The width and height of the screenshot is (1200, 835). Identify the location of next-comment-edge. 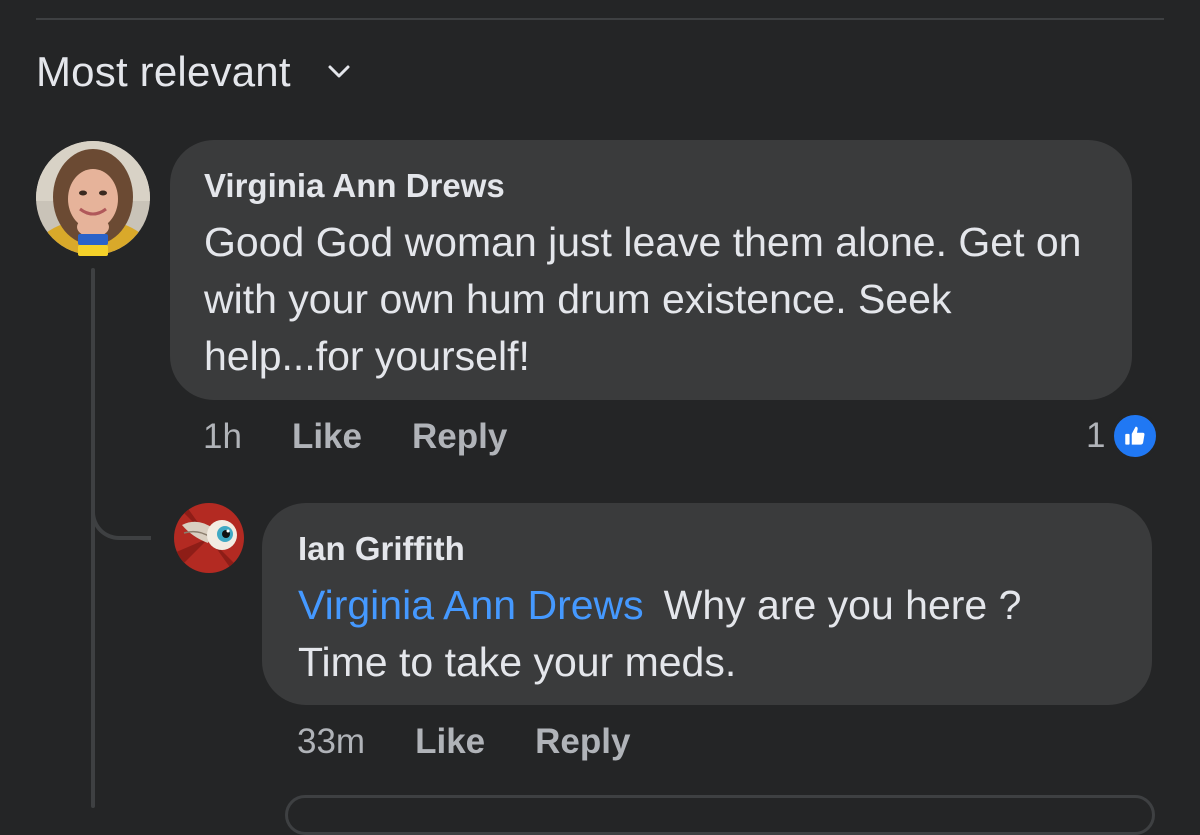
(720, 815).